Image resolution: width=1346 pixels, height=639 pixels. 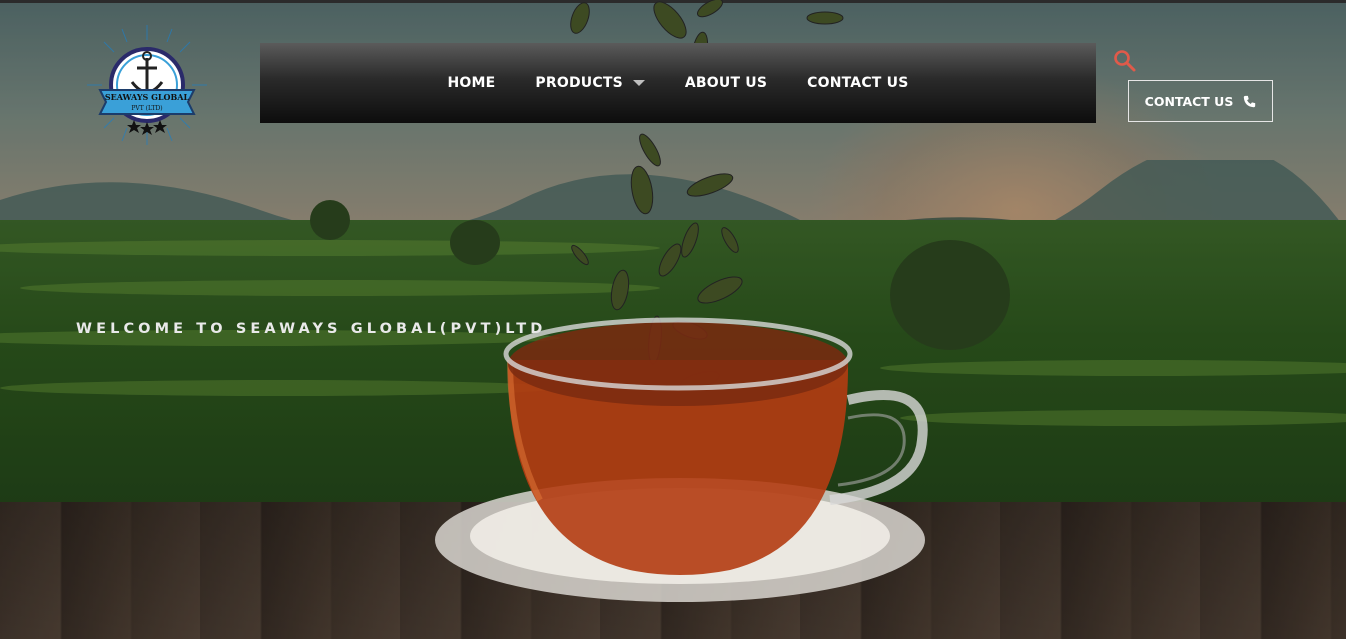 I want to click on nav-about-label: ABOUT US, so click(x=726, y=83).